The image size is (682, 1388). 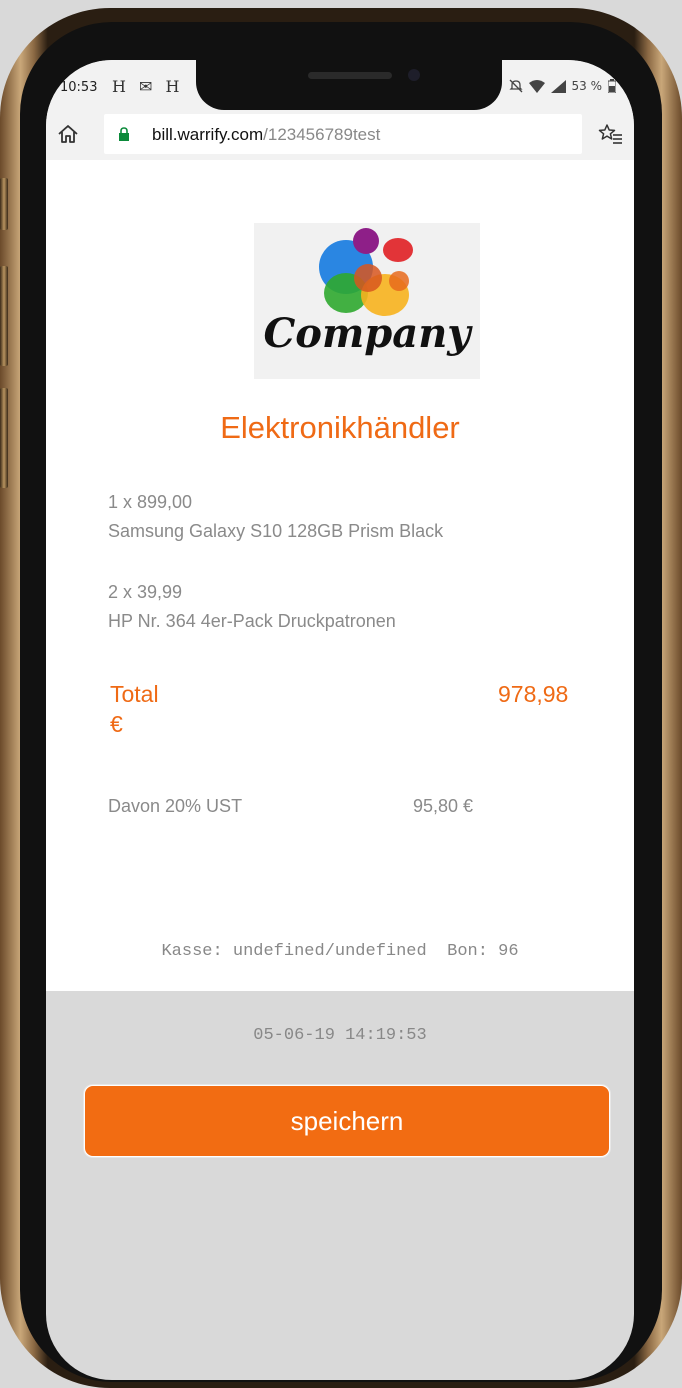 I want to click on url-field: bill.warrify.com/123456789test, so click(x=343, y=134).